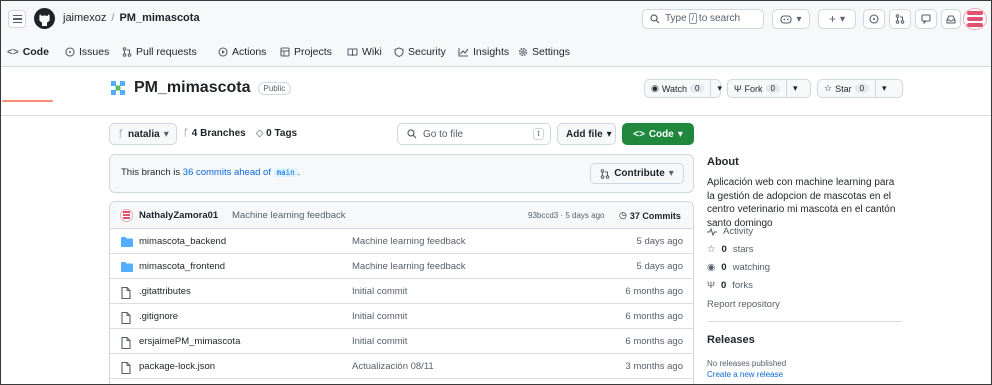  I want to click on tab-label: Insights, so click(491, 52).